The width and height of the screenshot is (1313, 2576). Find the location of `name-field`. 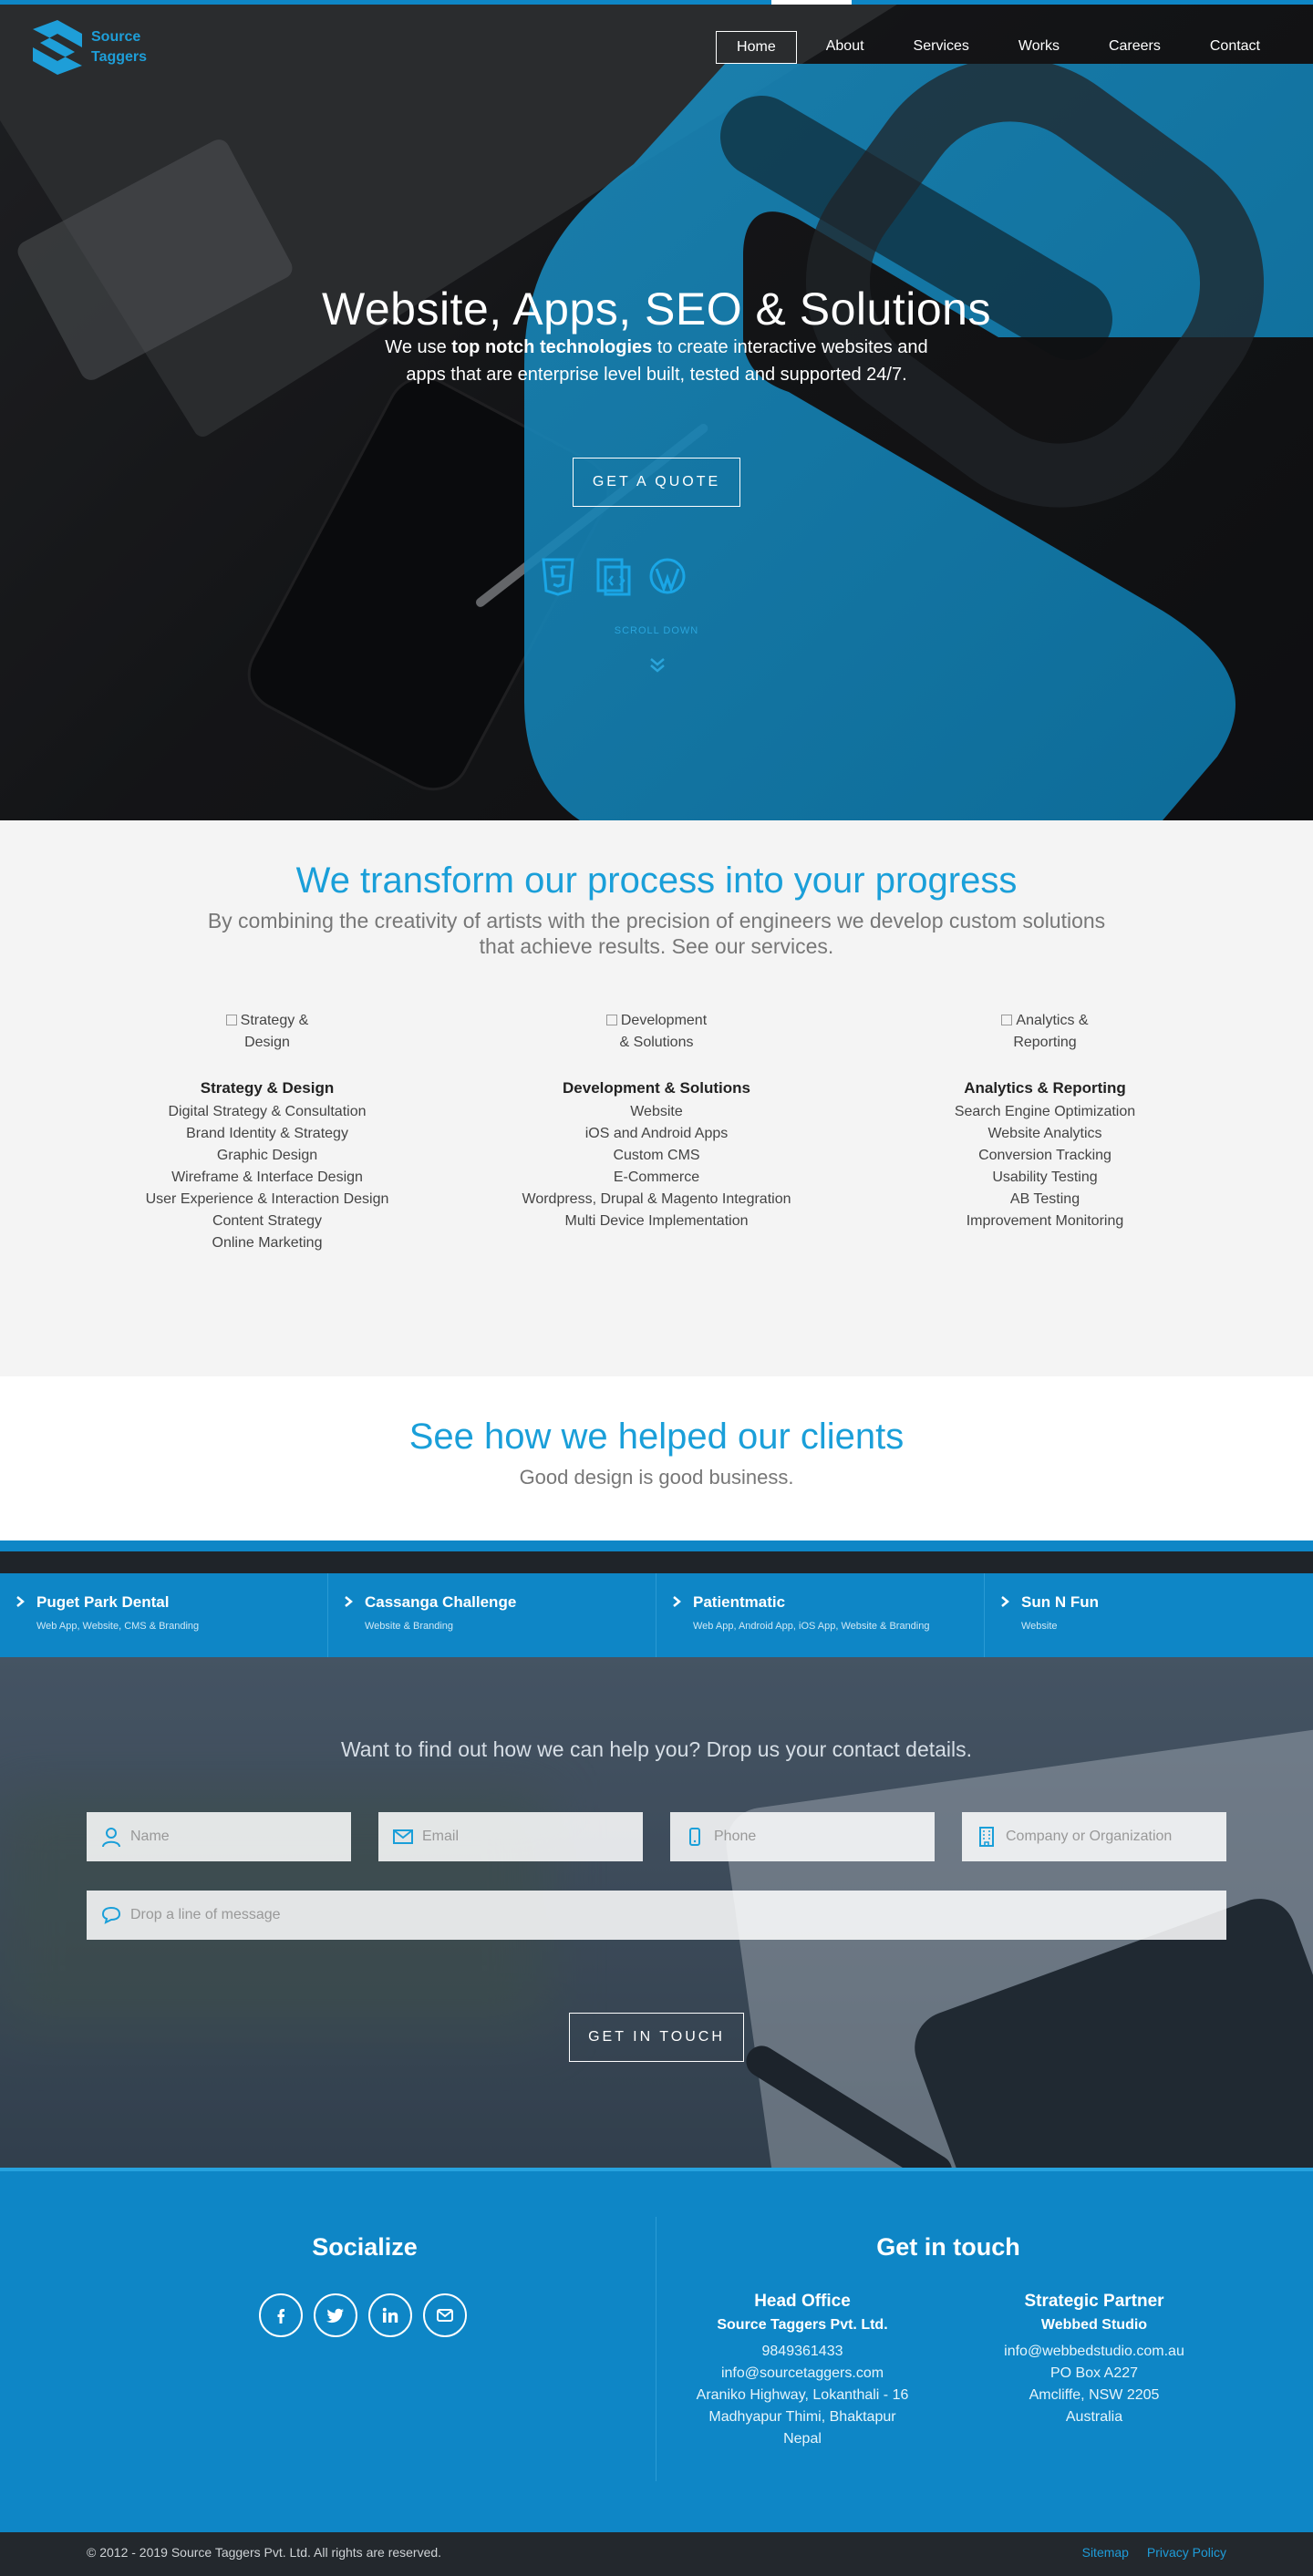

name-field is located at coordinates (219, 1836).